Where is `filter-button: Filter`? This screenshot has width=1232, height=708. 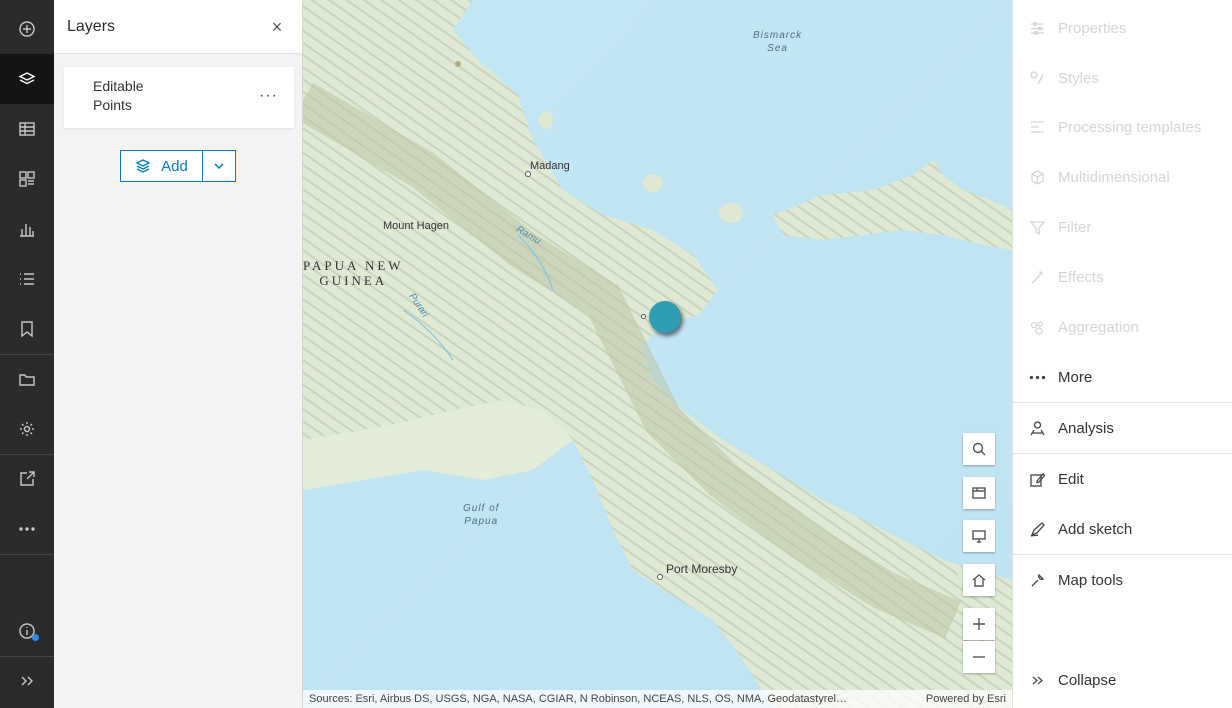 filter-button: Filter is located at coordinates (1122, 227).